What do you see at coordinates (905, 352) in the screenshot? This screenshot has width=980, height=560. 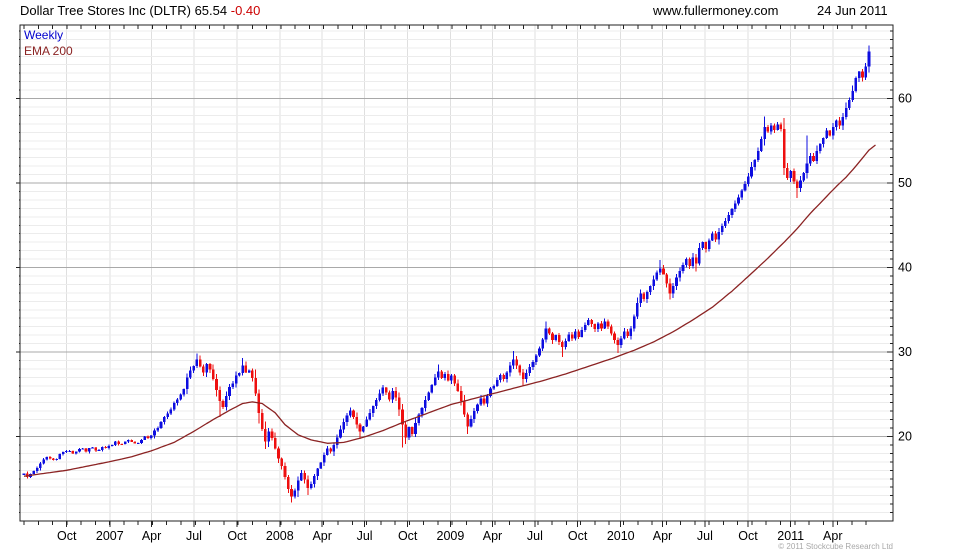 I see `y-axis-label: 30` at bounding box center [905, 352].